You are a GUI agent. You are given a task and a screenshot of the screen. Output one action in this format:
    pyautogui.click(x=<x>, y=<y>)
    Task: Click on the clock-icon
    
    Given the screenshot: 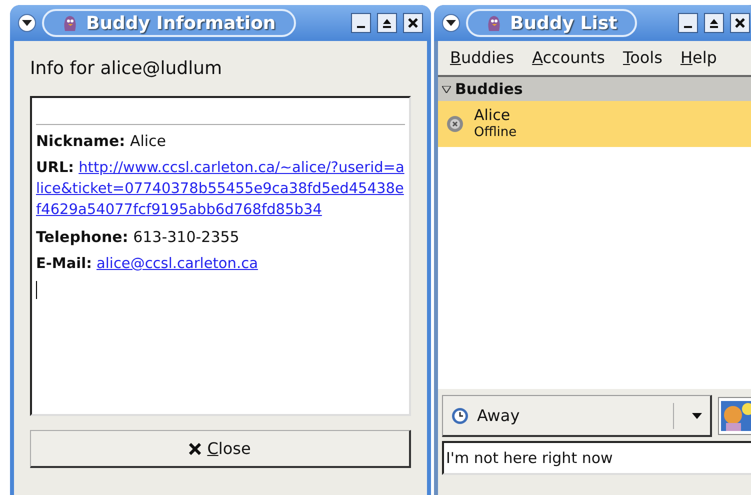 What is the action you would take?
    pyautogui.click(x=460, y=415)
    